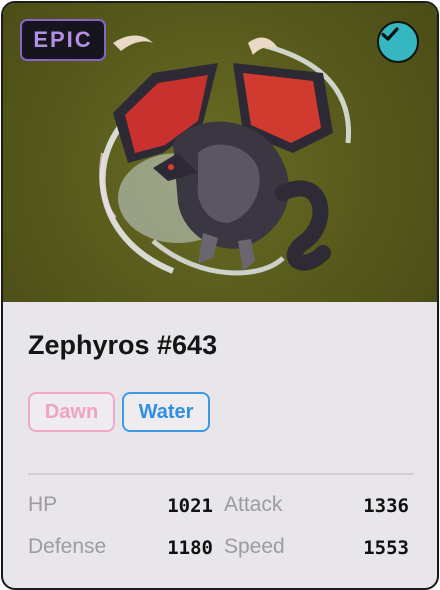 The height and width of the screenshot is (590, 440). What do you see at coordinates (390, 34) in the screenshot?
I see `check-icon` at bounding box center [390, 34].